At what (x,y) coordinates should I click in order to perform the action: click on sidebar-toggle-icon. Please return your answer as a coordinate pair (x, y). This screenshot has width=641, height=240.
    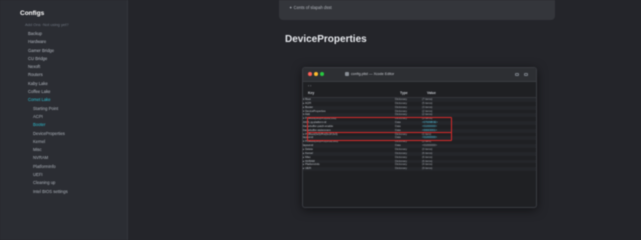
    Looking at the image, I should click on (517, 74).